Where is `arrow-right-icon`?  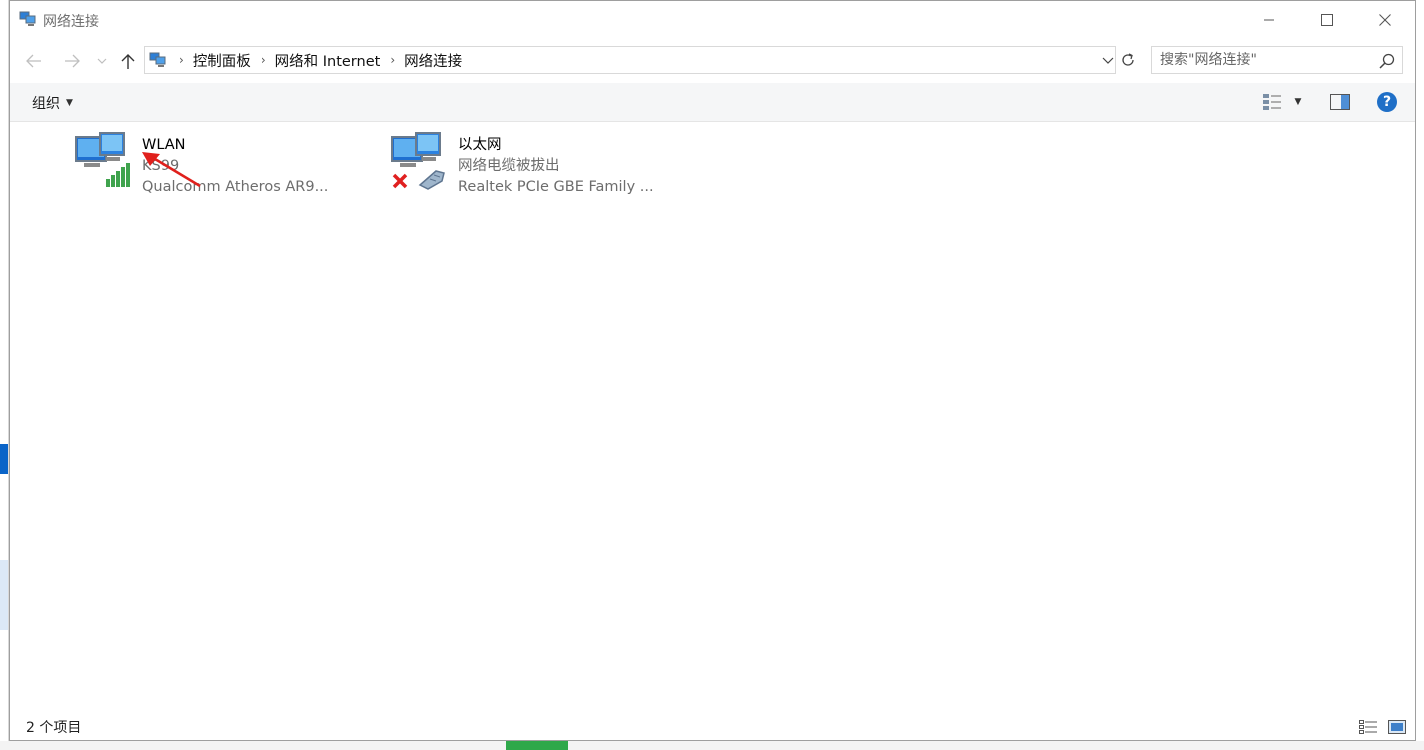 arrow-right-icon is located at coordinates (72, 61).